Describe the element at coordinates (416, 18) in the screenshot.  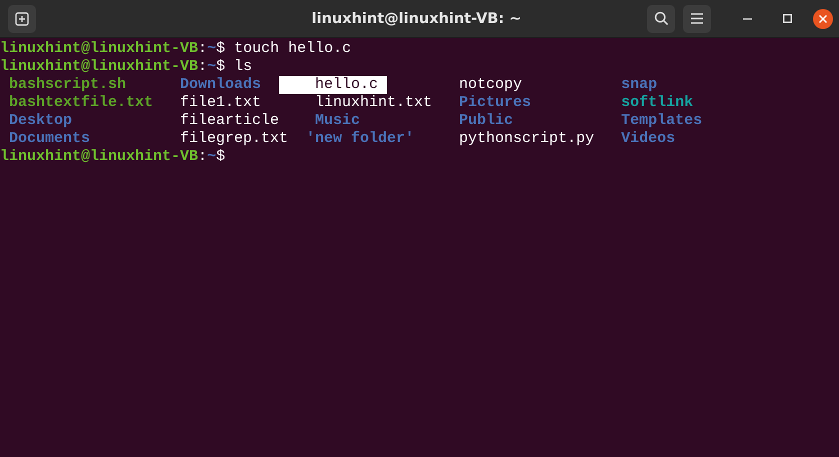
I see `window-title: linuxhint@linuxhint-VB: ~` at that location.